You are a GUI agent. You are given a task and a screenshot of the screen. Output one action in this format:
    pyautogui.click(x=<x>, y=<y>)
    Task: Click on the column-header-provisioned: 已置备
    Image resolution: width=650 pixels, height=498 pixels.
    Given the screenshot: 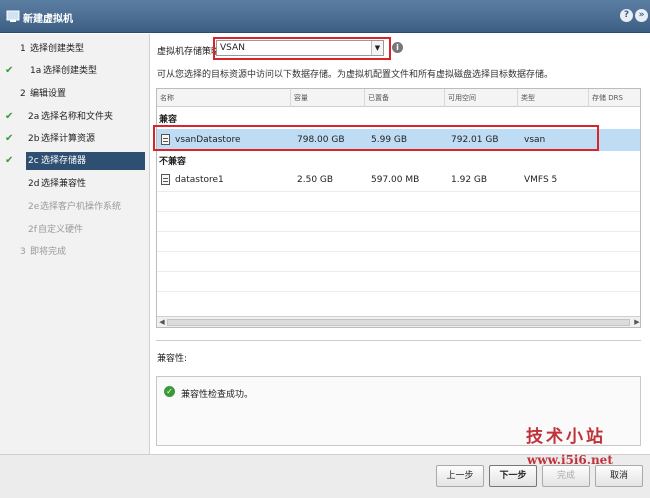 What is the action you would take?
    pyautogui.click(x=405, y=98)
    